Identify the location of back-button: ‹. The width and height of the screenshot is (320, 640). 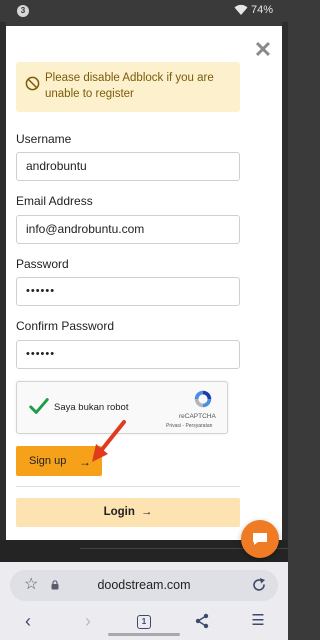
(28, 621).